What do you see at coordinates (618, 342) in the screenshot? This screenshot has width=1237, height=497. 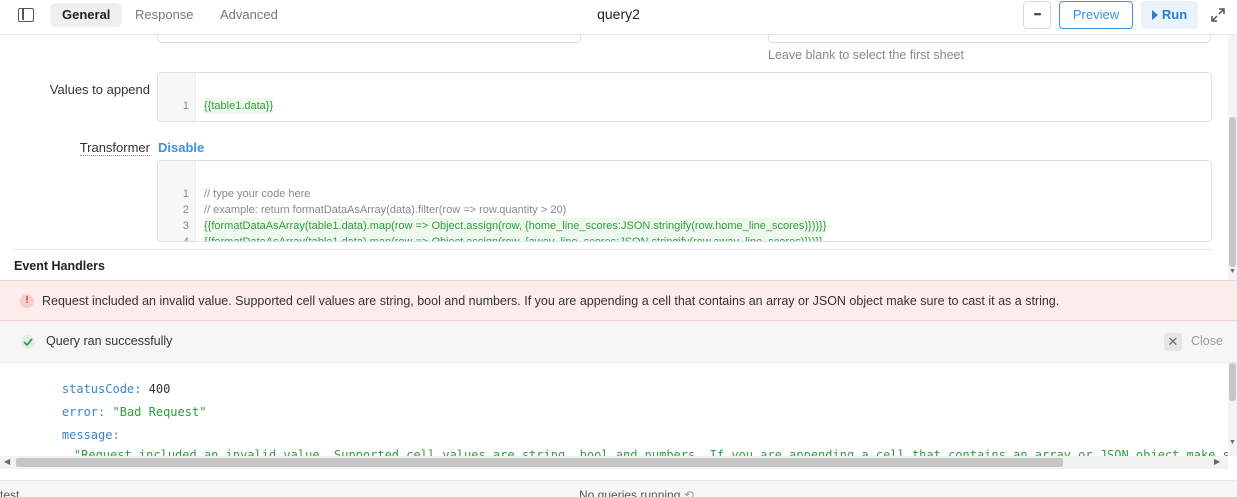 I see `query-result-bar: Query ran successfully ✕ Close` at bounding box center [618, 342].